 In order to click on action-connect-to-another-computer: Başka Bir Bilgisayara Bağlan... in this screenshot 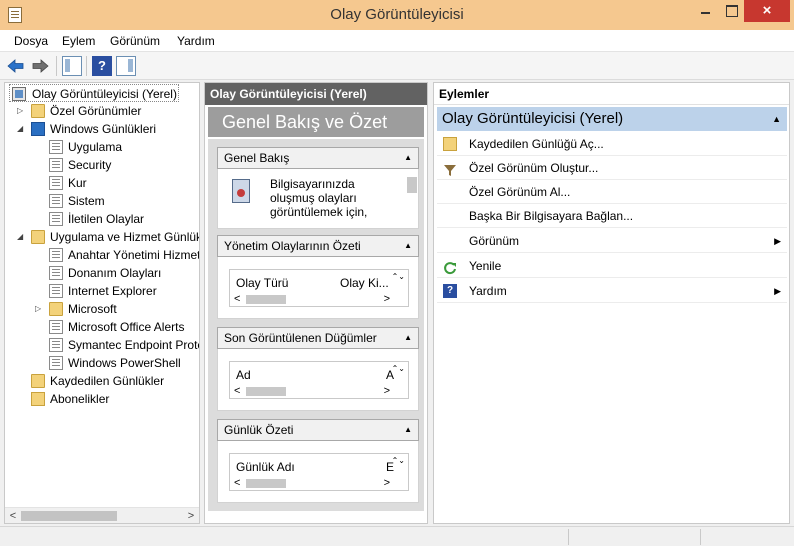, I will do `click(612, 216)`.